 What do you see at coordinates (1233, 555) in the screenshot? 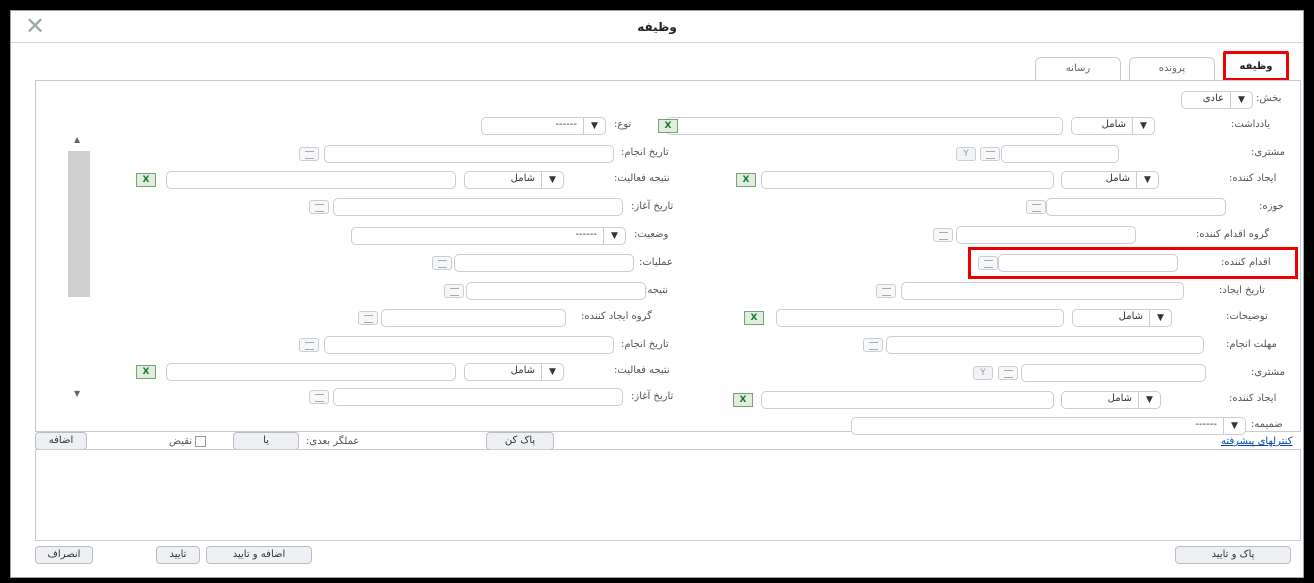
I see `clear-and-confirm-button: پاک و تایید` at bounding box center [1233, 555].